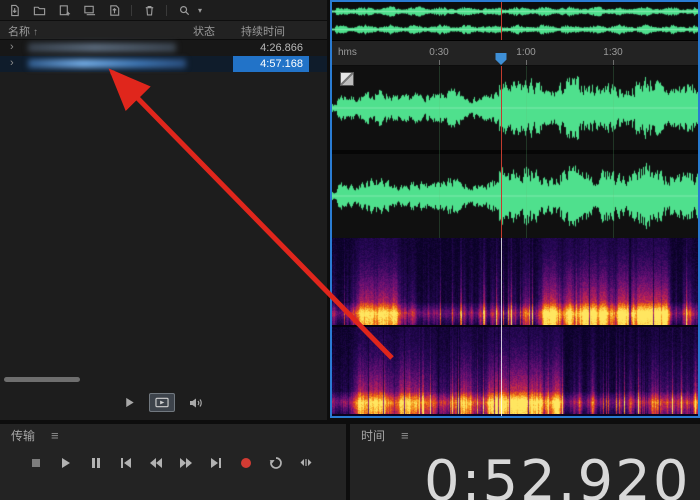 Image resolution: width=700 pixels, height=500 pixels. Describe the element at coordinates (36, 463) in the screenshot. I see `stop-button` at that location.